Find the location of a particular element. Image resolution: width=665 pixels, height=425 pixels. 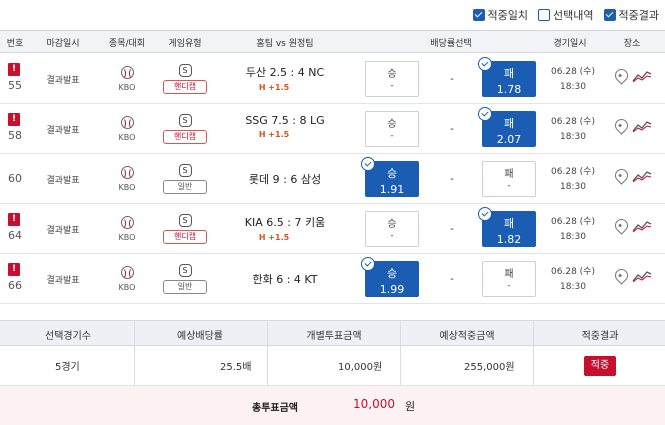

bet-away-button: 패 1.78 is located at coordinates (507, 77).